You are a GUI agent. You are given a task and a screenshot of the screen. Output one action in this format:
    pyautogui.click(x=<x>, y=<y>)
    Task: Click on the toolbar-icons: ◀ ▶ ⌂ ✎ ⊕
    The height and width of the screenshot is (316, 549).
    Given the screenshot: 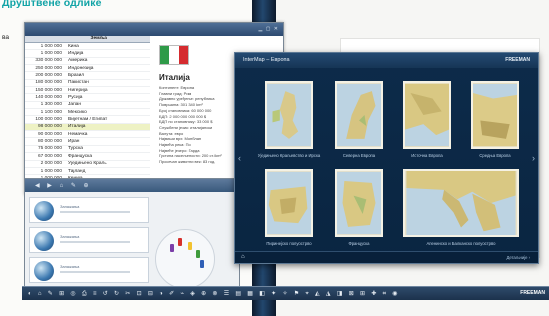 What is the action you would take?
    pyautogui.click(x=63, y=185)
    